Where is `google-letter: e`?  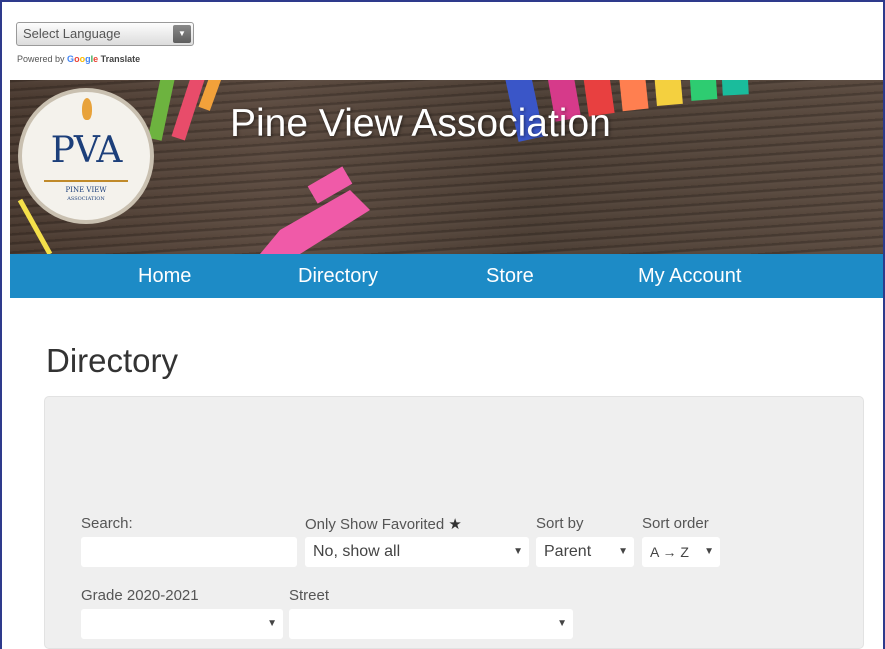 google-letter: e is located at coordinates (96, 59).